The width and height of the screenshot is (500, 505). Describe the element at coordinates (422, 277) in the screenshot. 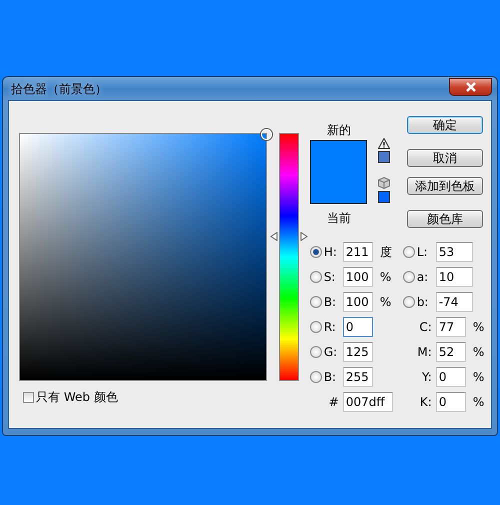

I see `field-label: a:` at that location.